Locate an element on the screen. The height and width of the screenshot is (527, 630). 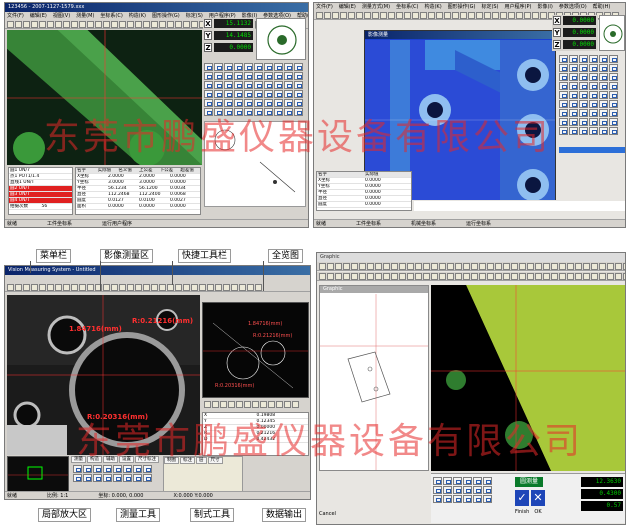
tab: 层 is located at coordinates (201, 460).